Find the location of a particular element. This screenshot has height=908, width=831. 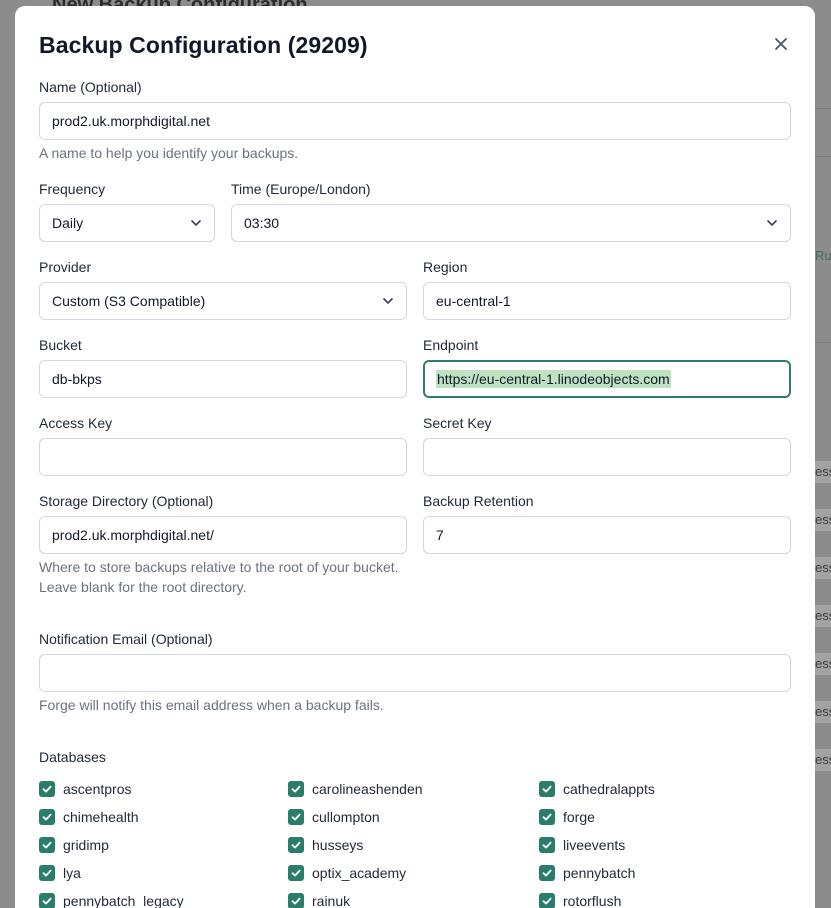

database-checkbox-item: gridimp is located at coordinates (74, 845).